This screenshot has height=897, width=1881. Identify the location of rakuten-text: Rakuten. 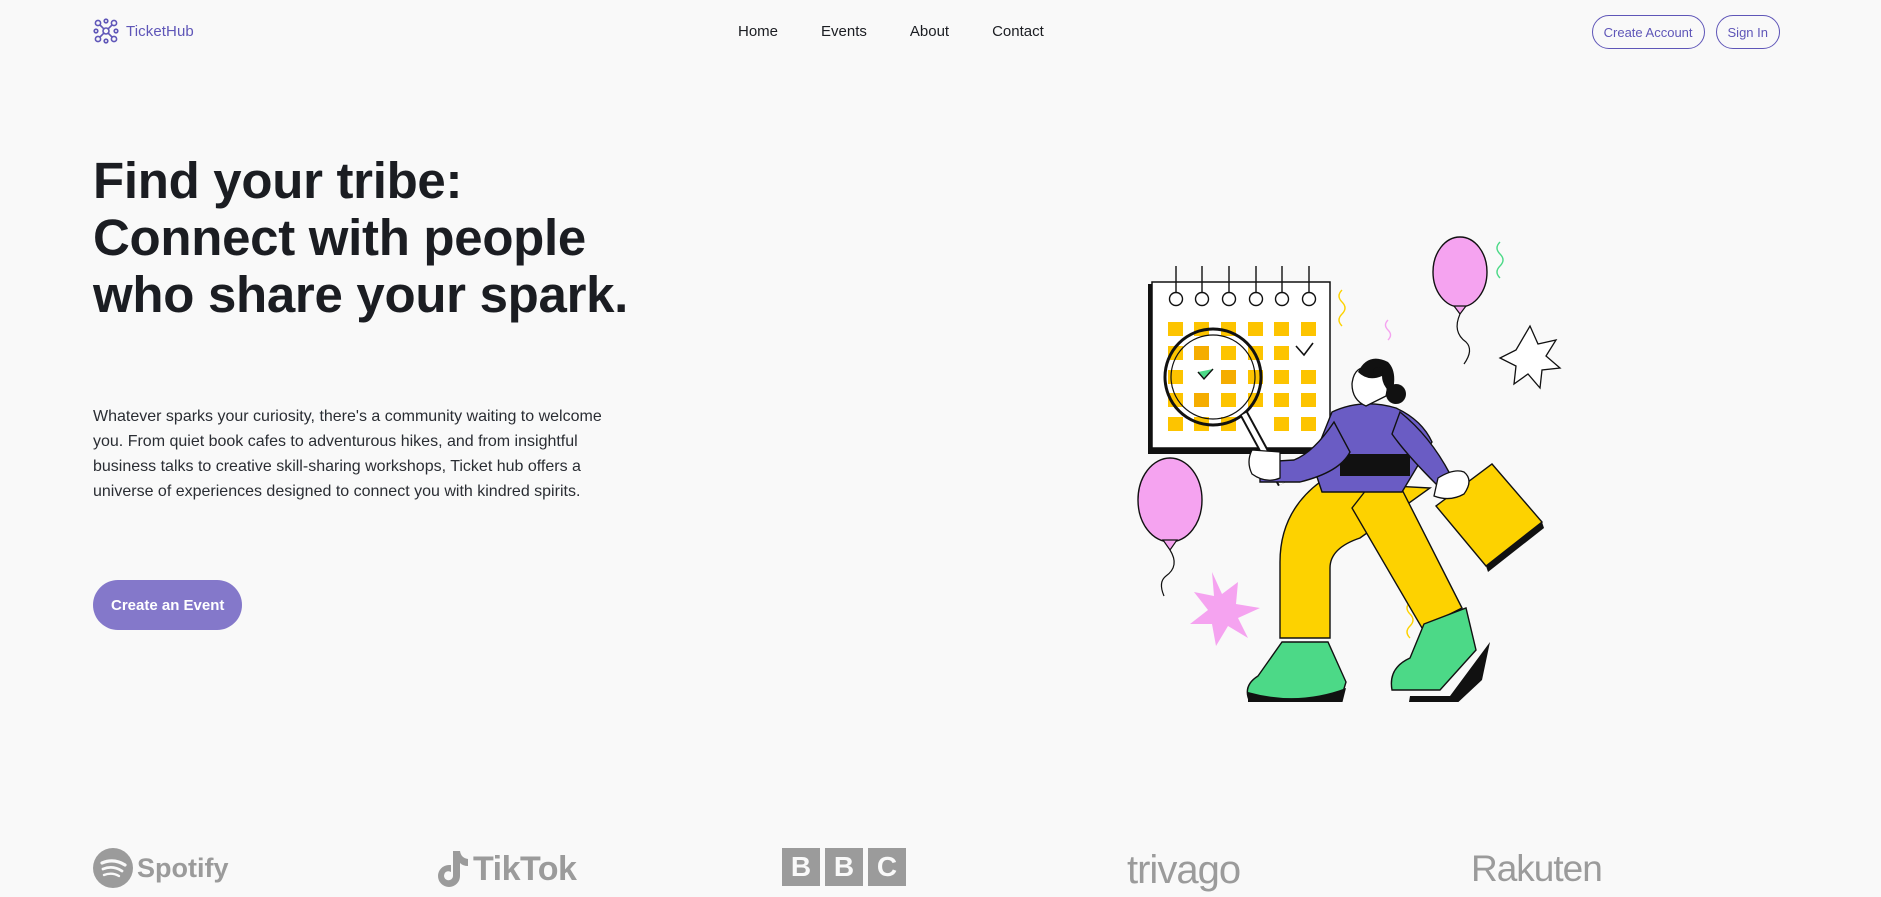
(1537, 868).